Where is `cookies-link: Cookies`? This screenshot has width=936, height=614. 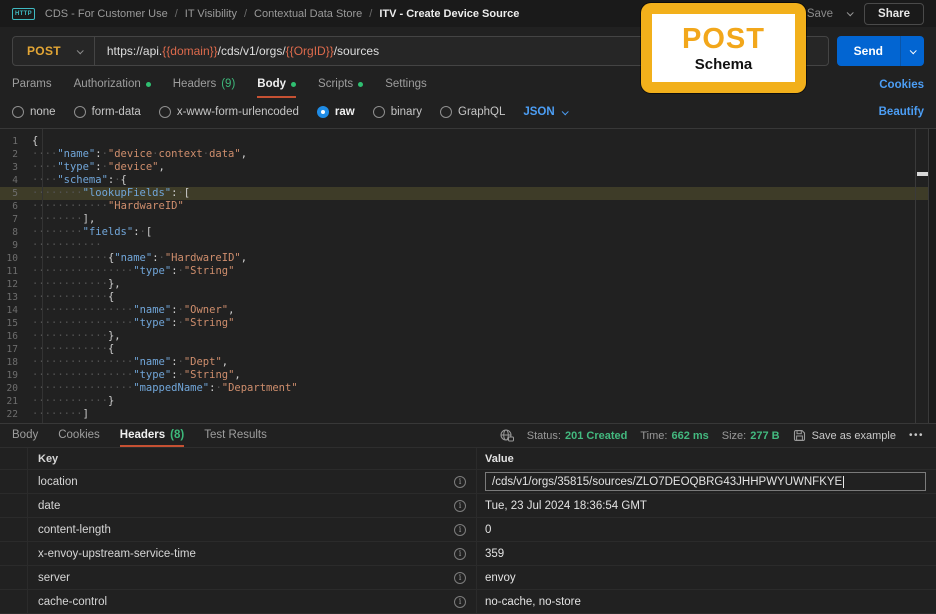
cookies-link: Cookies is located at coordinates (901, 85).